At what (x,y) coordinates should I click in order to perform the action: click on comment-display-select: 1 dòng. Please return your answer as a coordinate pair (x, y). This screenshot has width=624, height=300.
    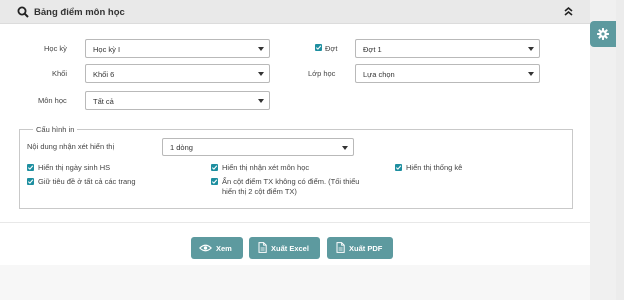
    Looking at the image, I should click on (258, 147).